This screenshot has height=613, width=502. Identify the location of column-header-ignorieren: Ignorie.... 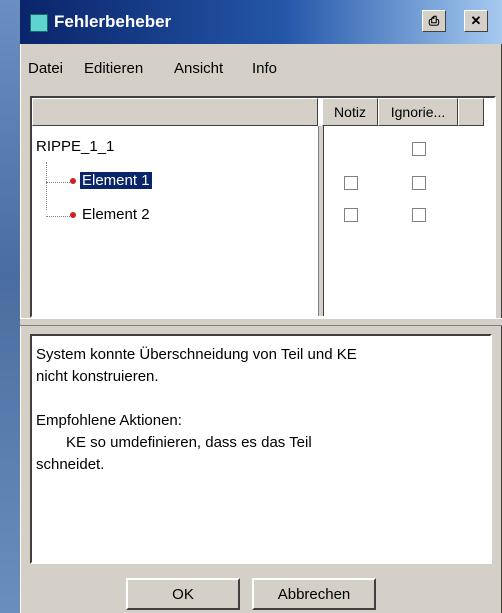
(418, 112).